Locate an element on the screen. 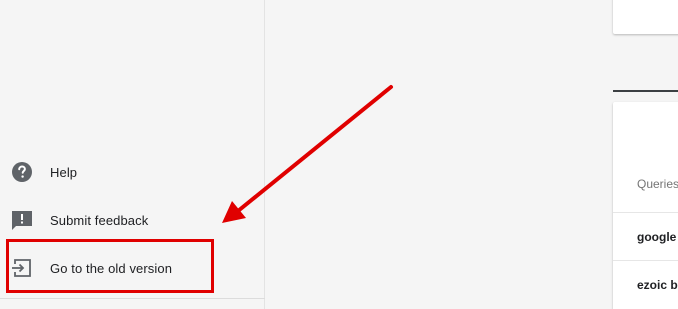 The height and width of the screenshot is (309, 678). queries-column-header: Queries is located at coordinates (657, 184).